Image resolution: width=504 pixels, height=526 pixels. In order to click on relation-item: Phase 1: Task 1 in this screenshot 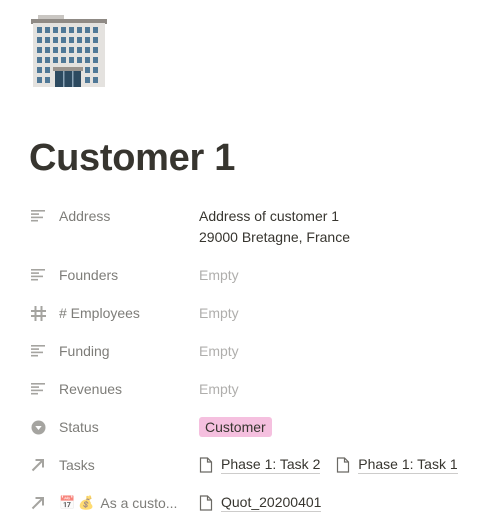, I will do `click(397, 464)`.